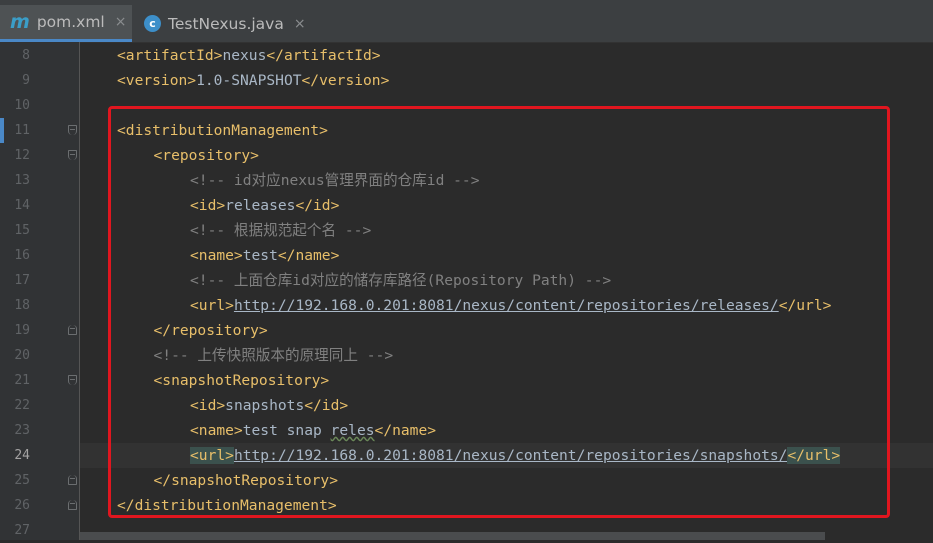 This screenshot has width=933, height=543. I want to click on xml-text: 1.0-SNAPSHOT, so click(249, 80).